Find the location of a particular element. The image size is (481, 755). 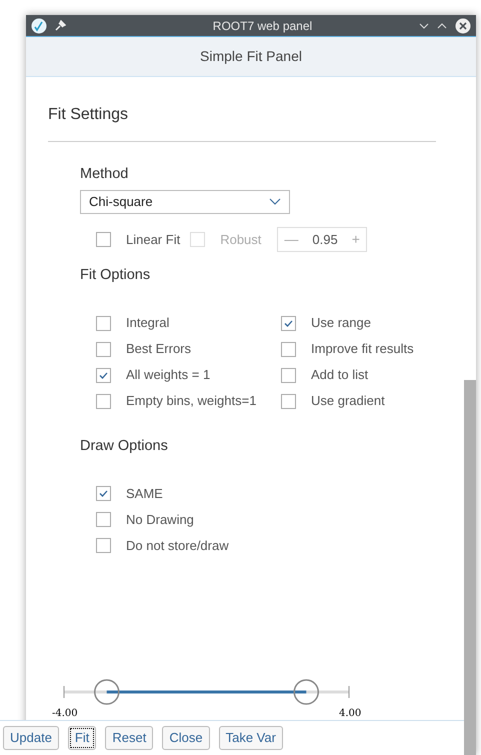

option-label: No Drawing is located at coordinates (160, 520).